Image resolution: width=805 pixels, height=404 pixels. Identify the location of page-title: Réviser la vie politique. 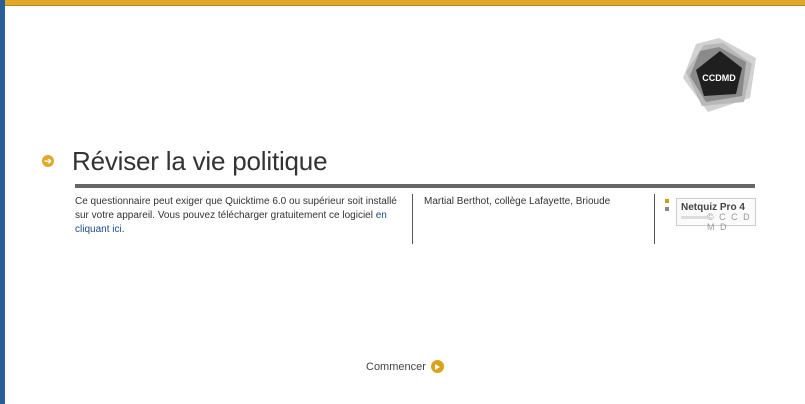
(200, 160).